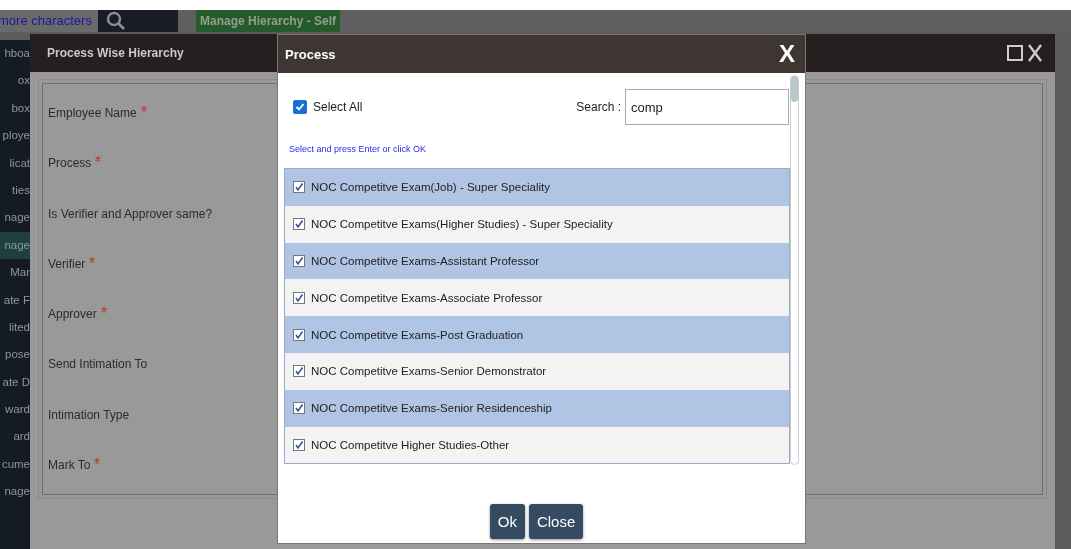  I want to click on sidebar-item: ate F, so click(15, 300).